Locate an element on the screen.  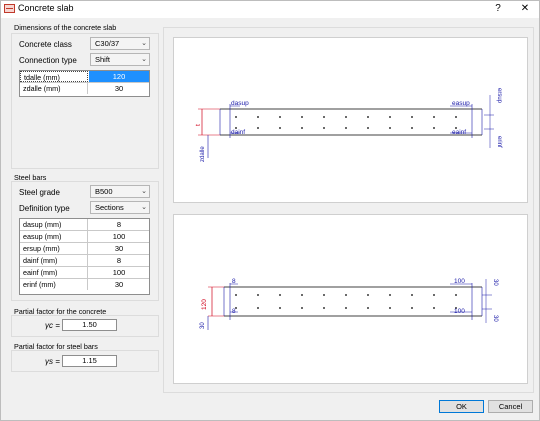
table-row: tdalle (mm) 120 is located at coordinates (84, 77).